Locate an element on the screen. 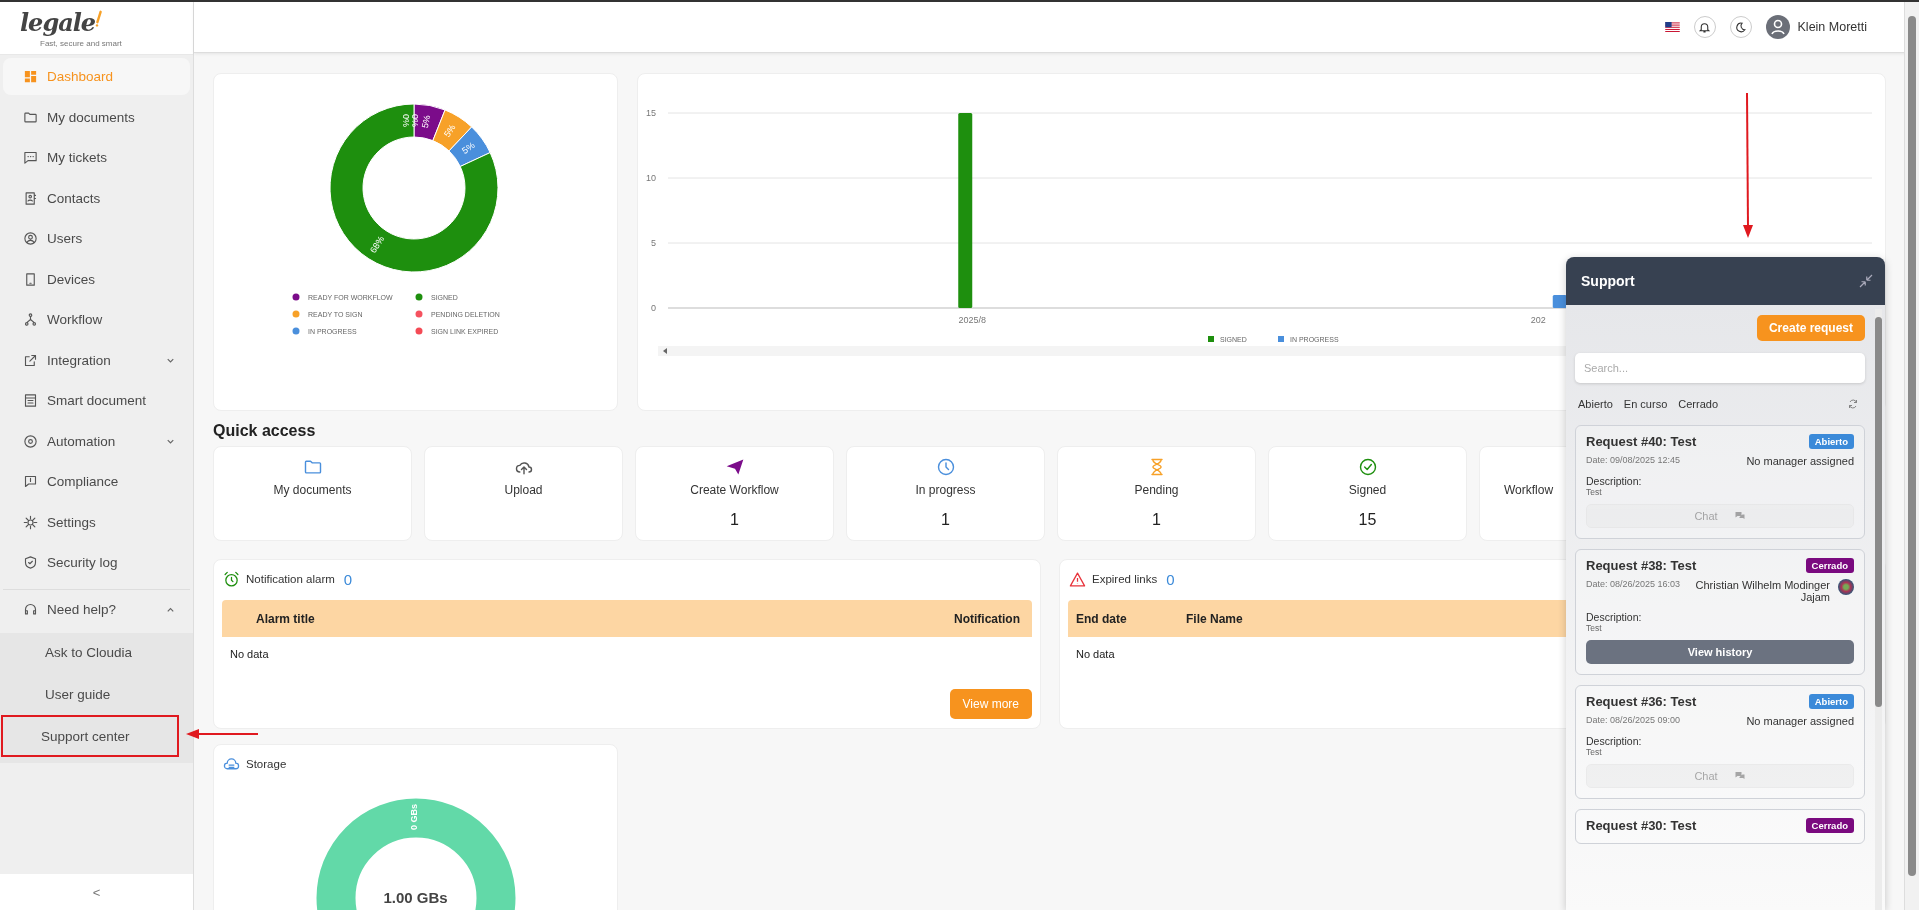  filter-tab: Abierto is located at coordinates (1595, 404).